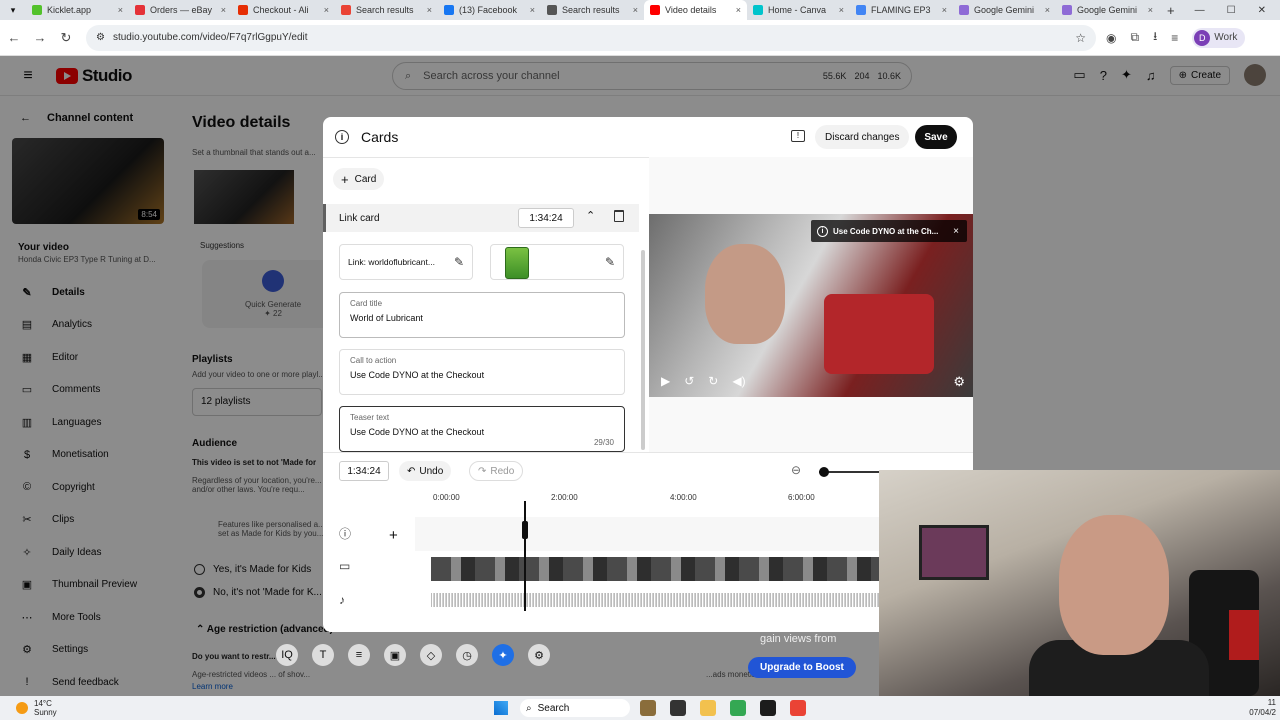 The image size is (1280, 720). Describe the element at coordinates (1200, 10) in the screenshot. I see `minimize-icon: —` at that location.